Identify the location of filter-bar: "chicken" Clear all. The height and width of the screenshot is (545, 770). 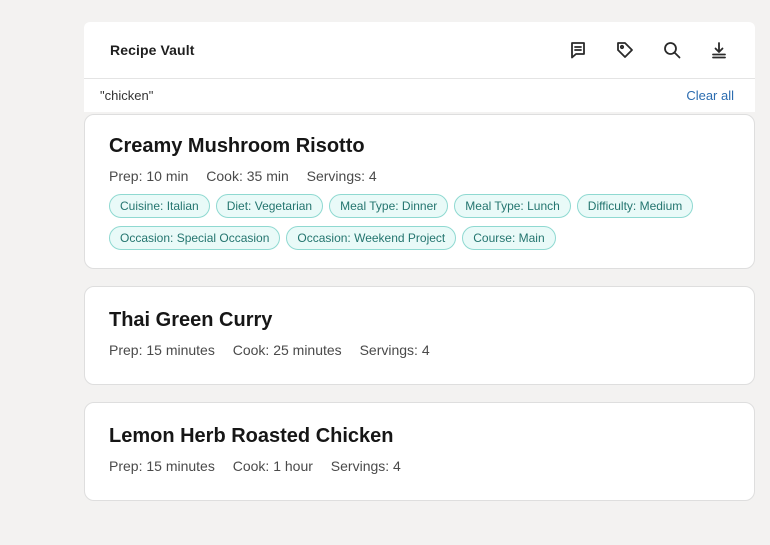
(419, 95).